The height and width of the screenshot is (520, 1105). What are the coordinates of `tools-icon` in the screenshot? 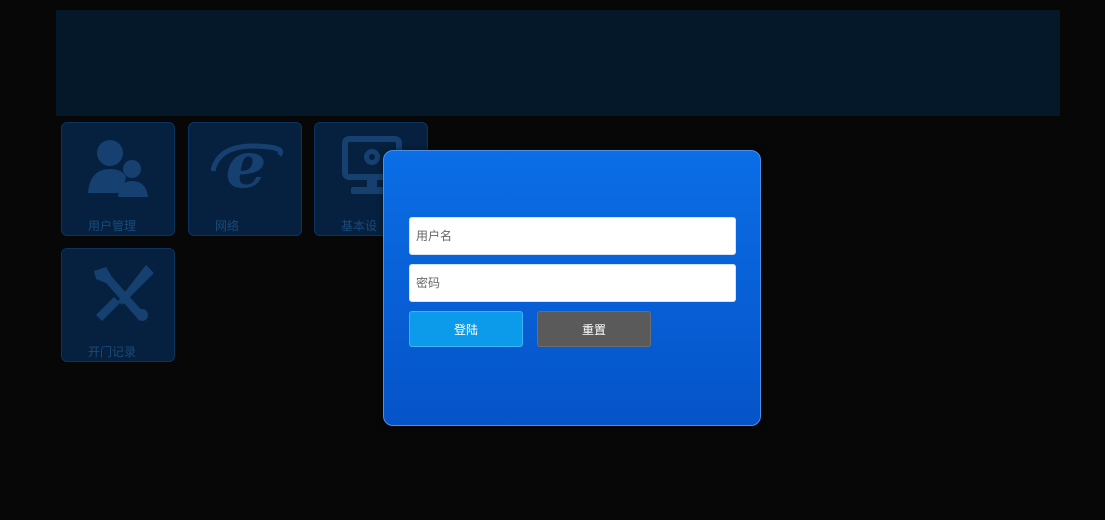 It's located at (124, 293).